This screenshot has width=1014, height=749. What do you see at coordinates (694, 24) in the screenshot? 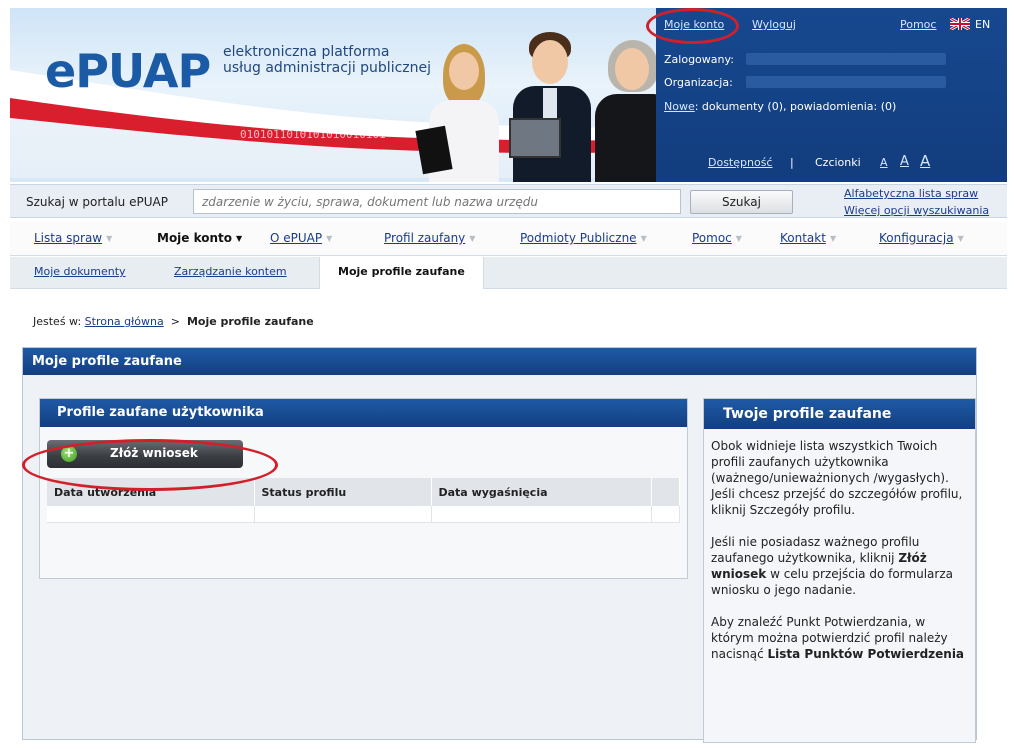
I see `my-account-link: Moje konto` at bounding box center [694, 24].